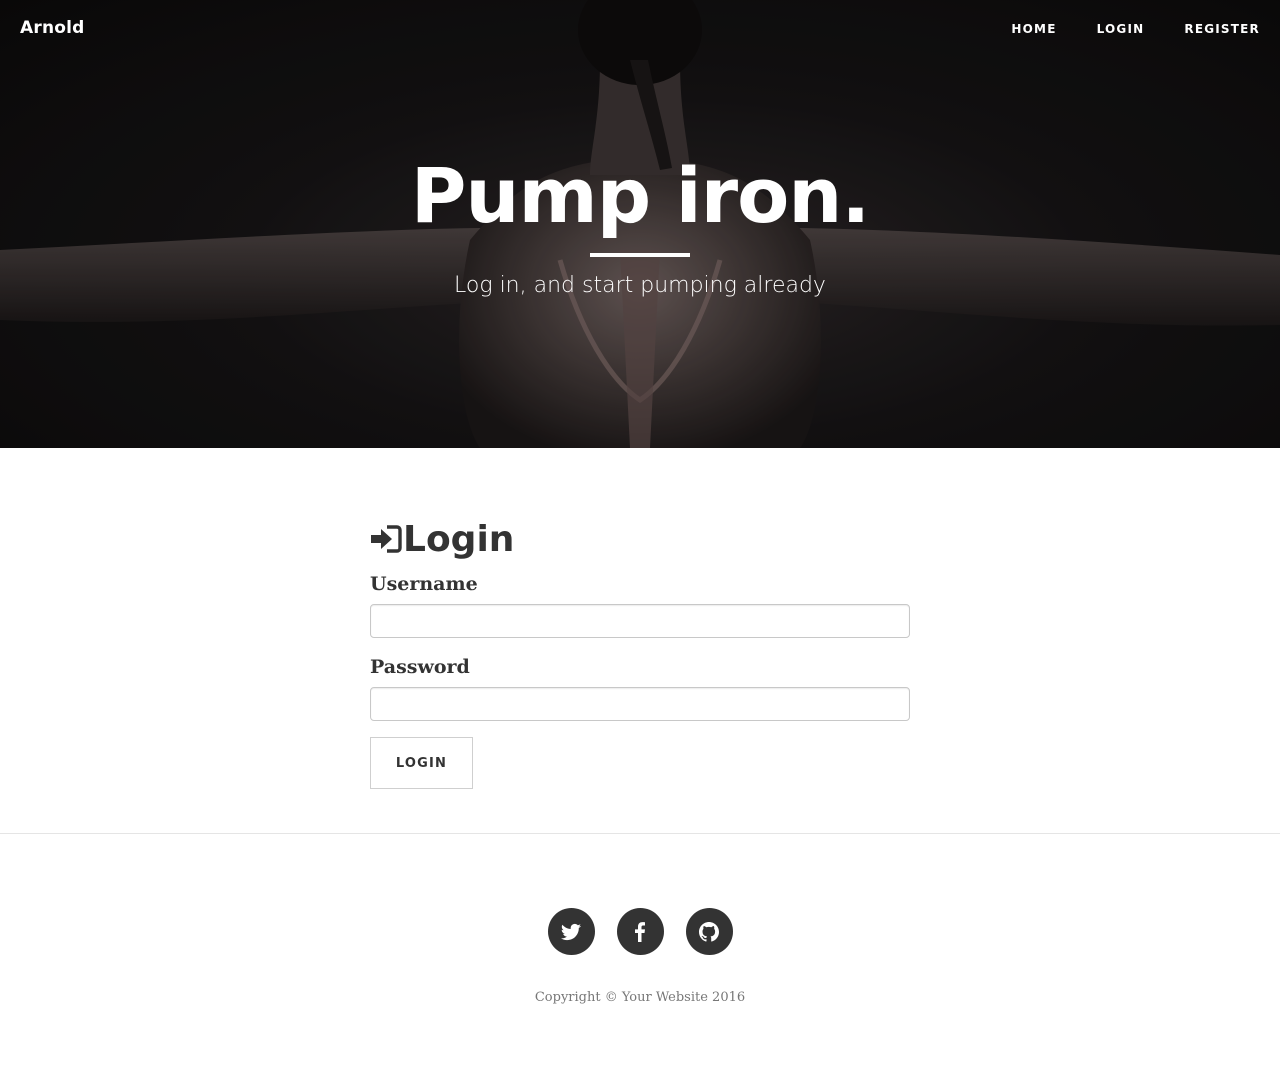 This screenshot has width=1280, height=1074. Describe the element at coordinates (386, 539) in the screenshot. I see `sign-in-icon` at that location.